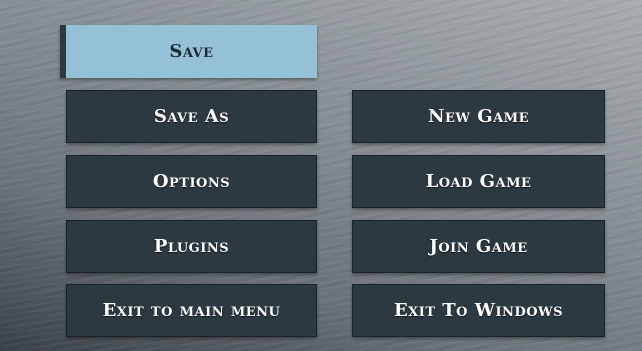 The image size is (642, 351). I want to click on new-game-button-label: New Game, so click(478, 116).